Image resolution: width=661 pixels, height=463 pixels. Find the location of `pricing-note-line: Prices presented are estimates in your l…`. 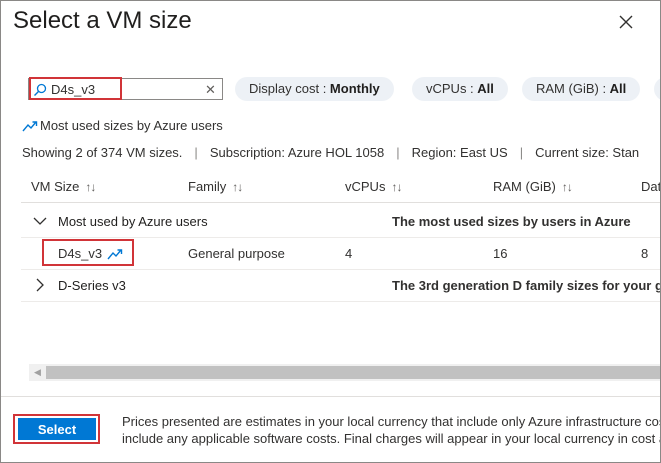

pricing-note-line: Prices presented are estimates in your l… is located at coordinates (391, 421).